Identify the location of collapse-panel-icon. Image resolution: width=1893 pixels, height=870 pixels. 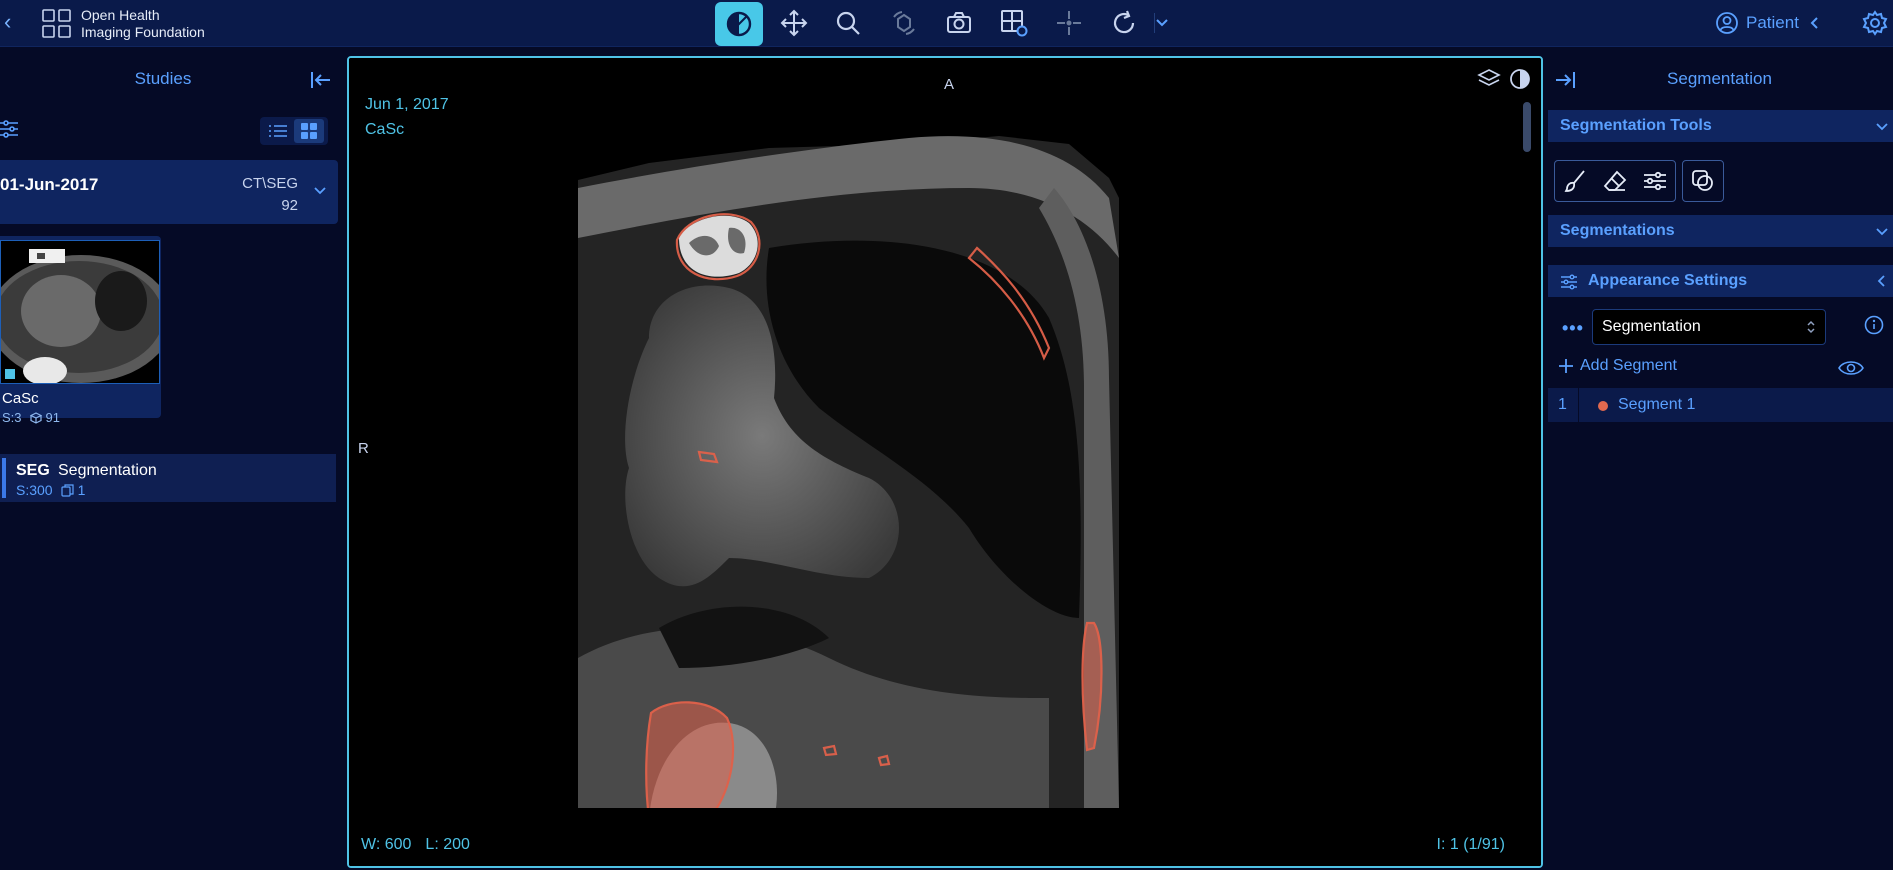
(320, 80).